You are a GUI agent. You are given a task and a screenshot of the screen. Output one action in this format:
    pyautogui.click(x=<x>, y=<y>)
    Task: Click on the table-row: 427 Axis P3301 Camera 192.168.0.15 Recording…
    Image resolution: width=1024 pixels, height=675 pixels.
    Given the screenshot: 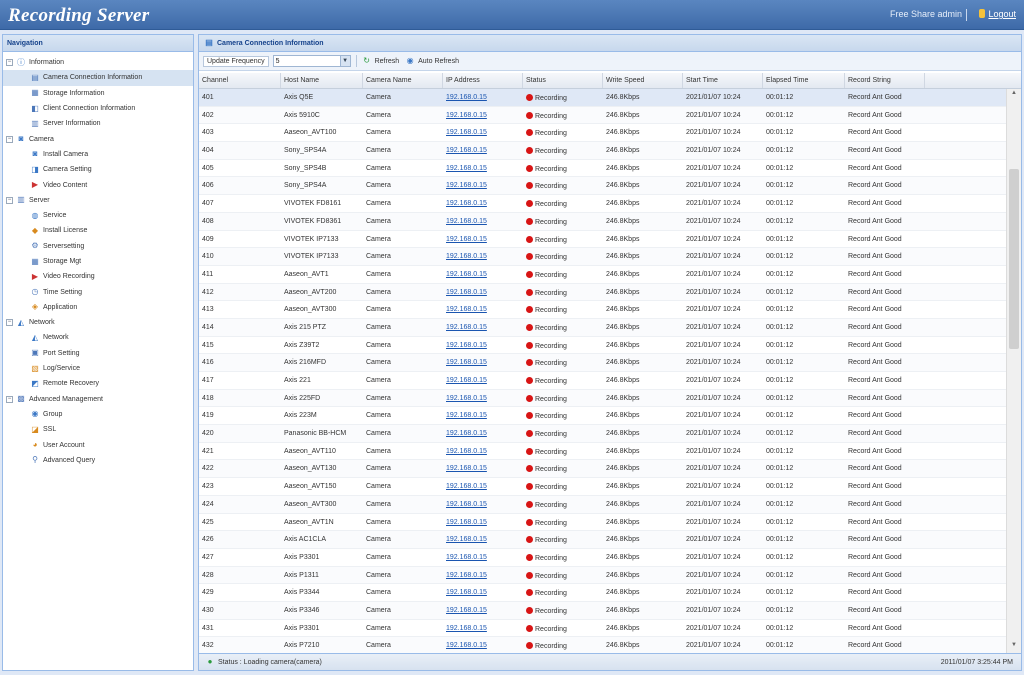 What is the action you would take?
    pyautogui.click(x=610, y=558)
    